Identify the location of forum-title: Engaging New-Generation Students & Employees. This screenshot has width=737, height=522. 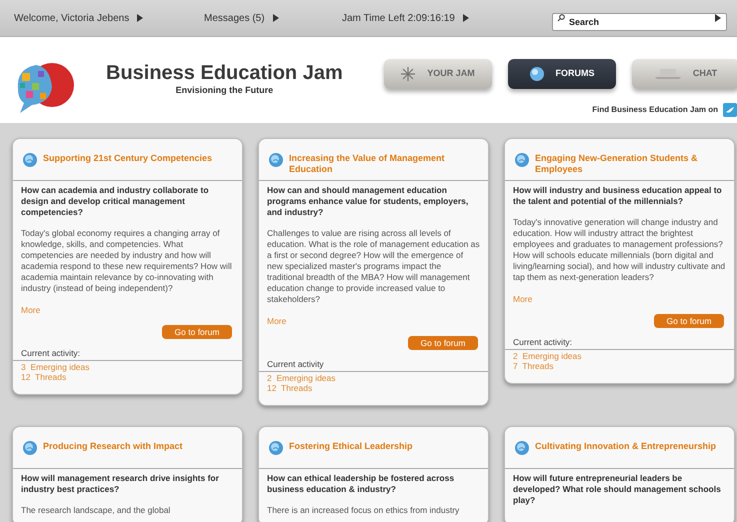
(629, 164).